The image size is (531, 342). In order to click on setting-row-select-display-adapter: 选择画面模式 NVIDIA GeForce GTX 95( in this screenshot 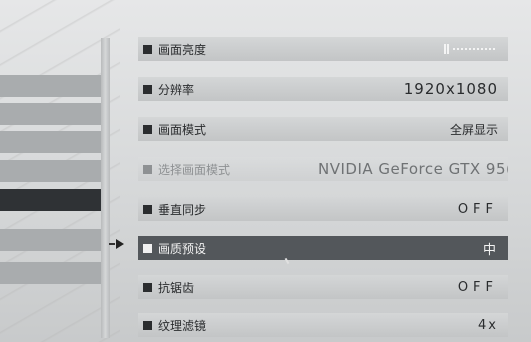, I will do `click(323, 169)`.